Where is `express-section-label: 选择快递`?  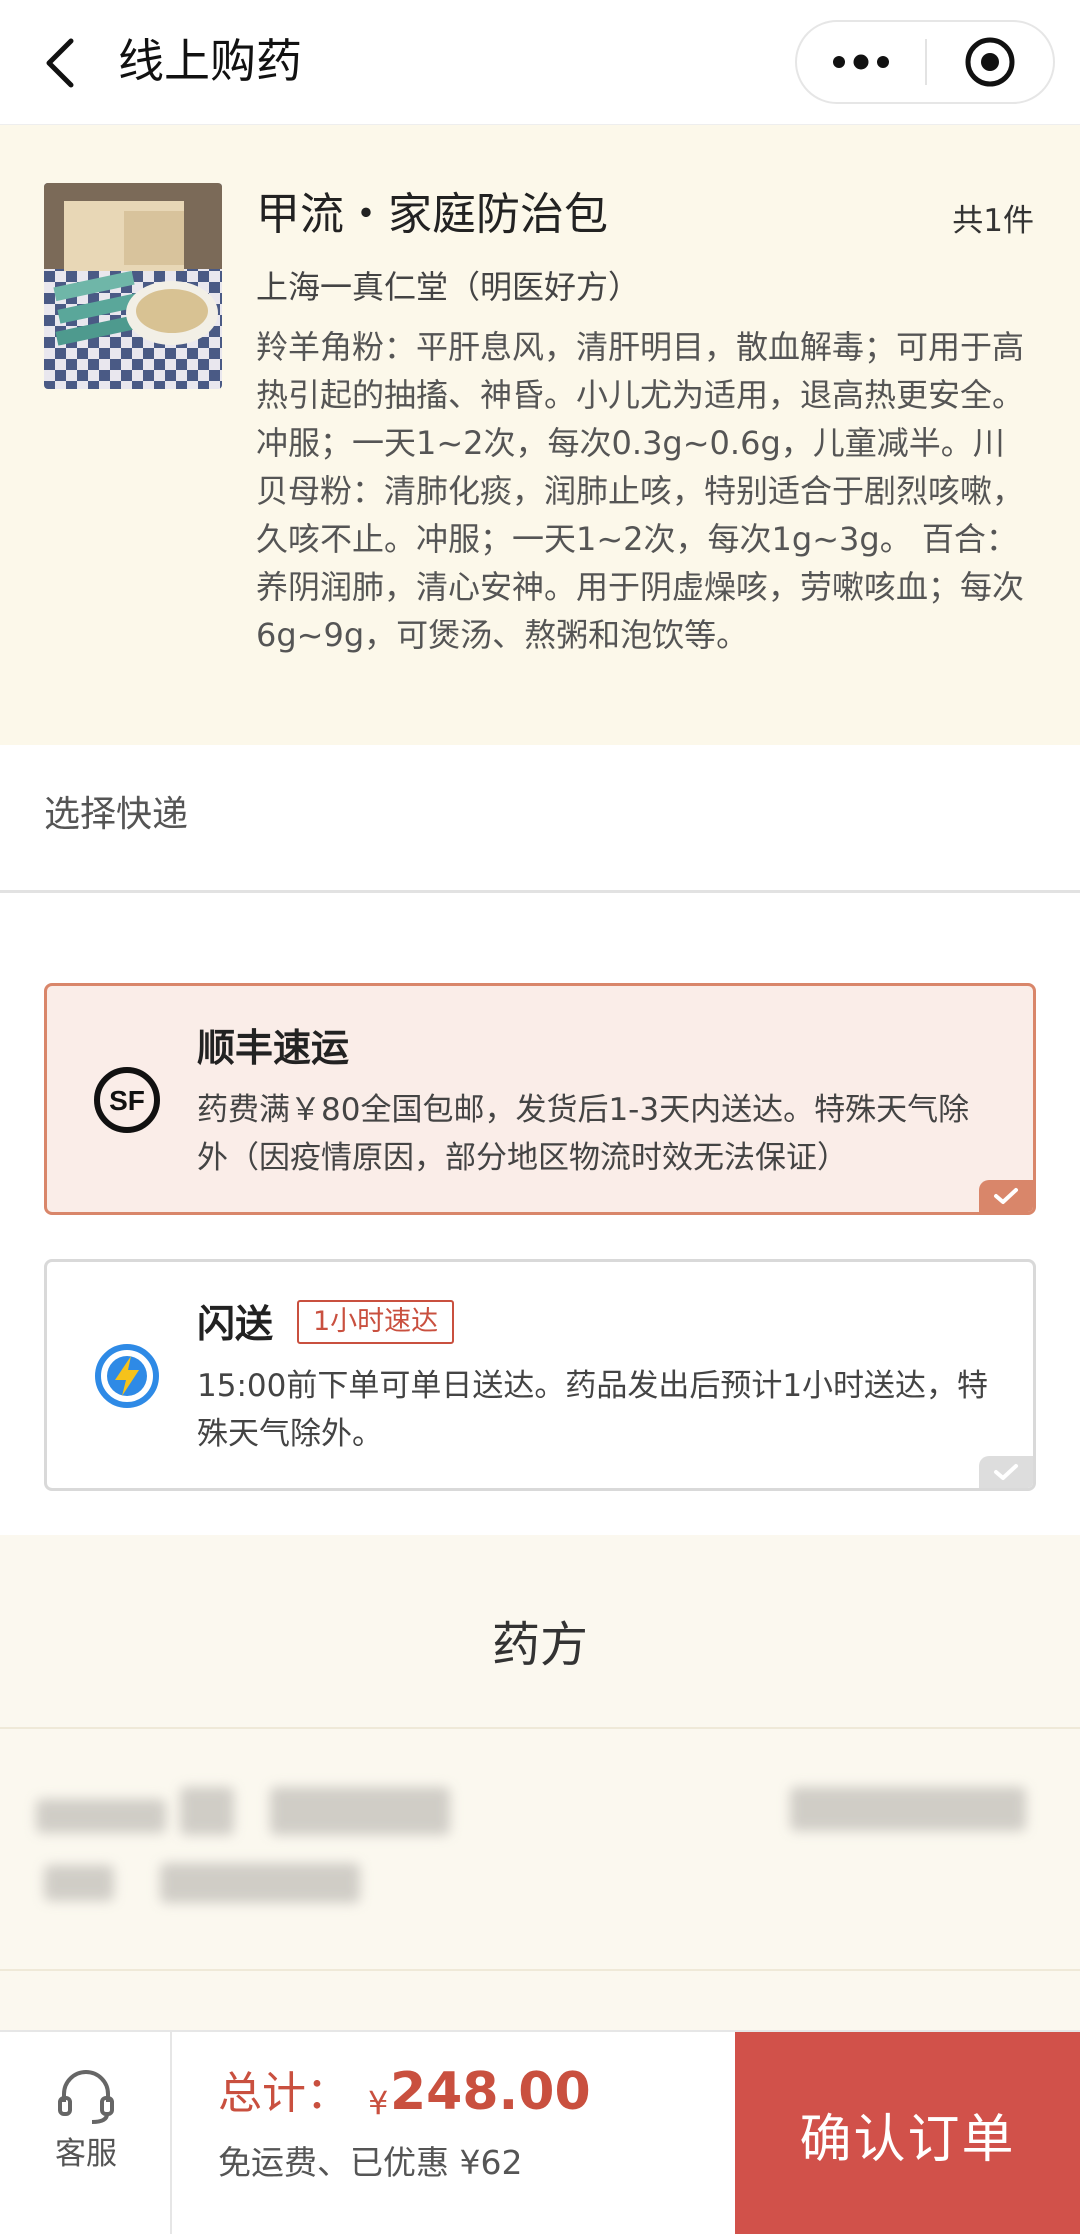 express-section-label: 选择快递 is located at coordinates (116, 814).